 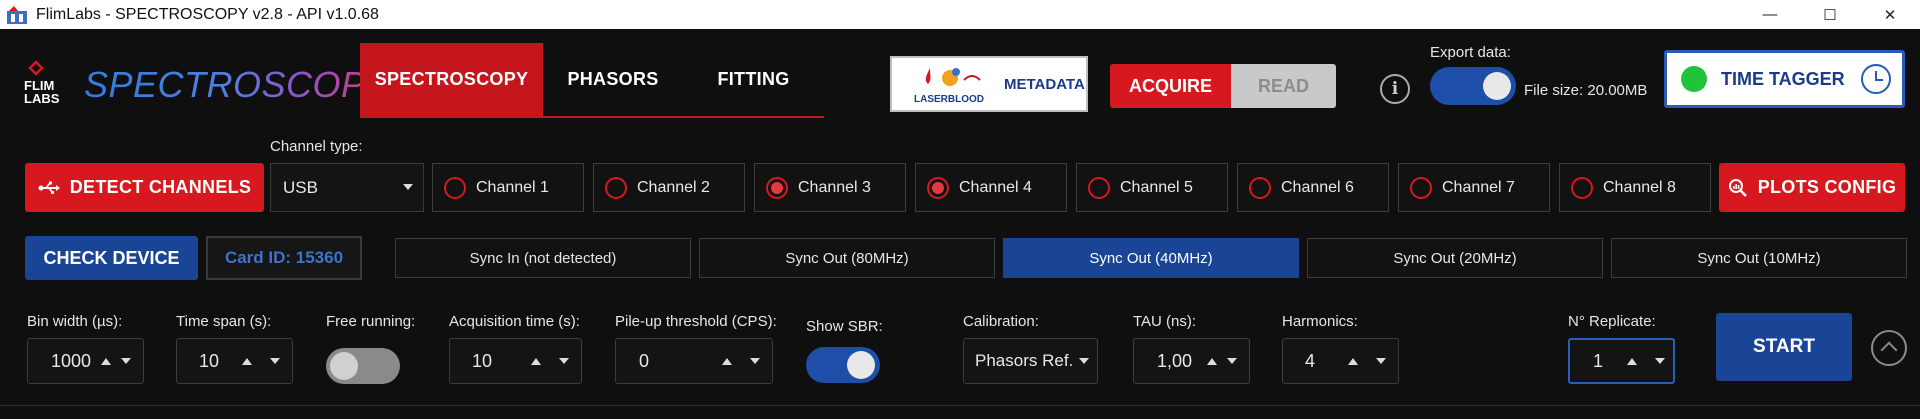 What do you see at coordinates (347, 187) in the screenshot?
I see `channel-type-select: USB` at bounding box center [347, 187].